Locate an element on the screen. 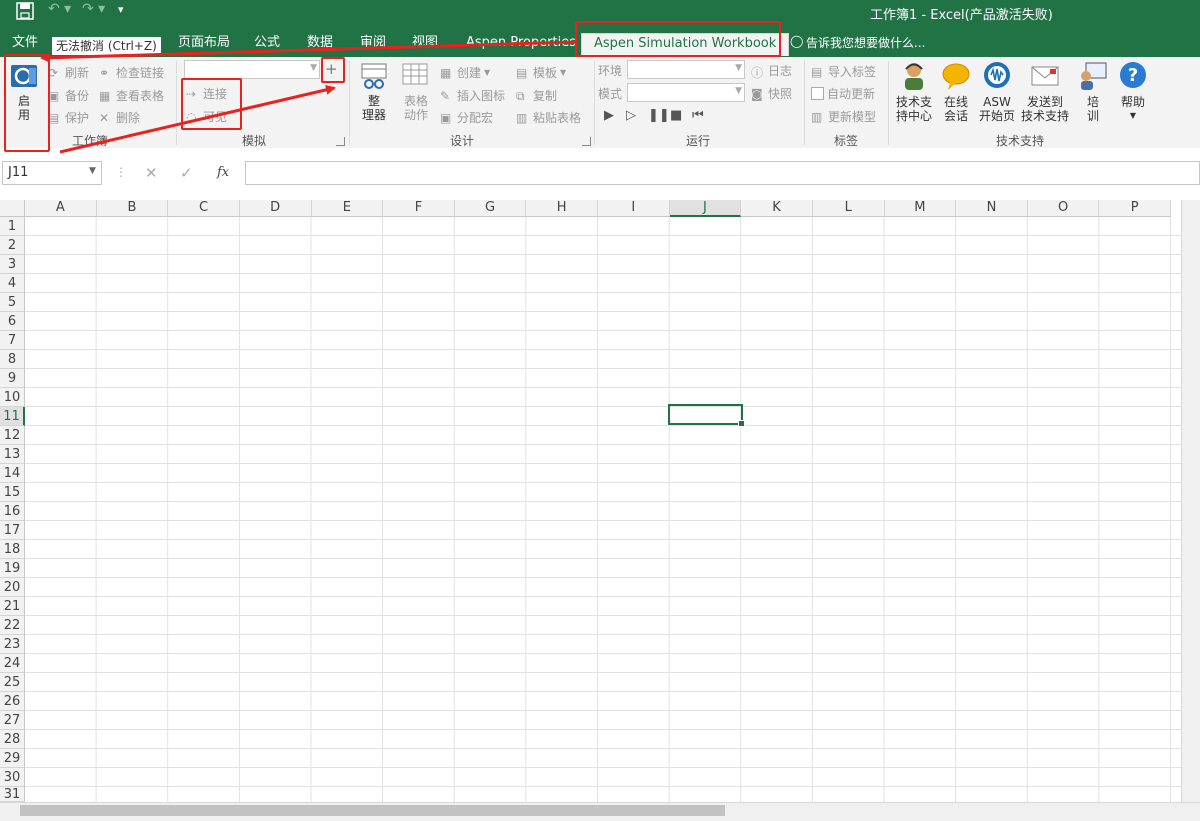 This screenshot has width=1200, height=821. backup-button: ▣ 备份 is located at coordinates (68, 95).